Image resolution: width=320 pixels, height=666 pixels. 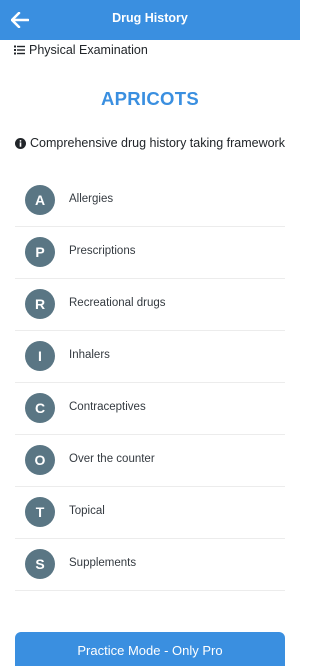 What do you see at coordinates (19, 50) in the screenshot?
I see `list-icon` at bounding box center [19, 50].